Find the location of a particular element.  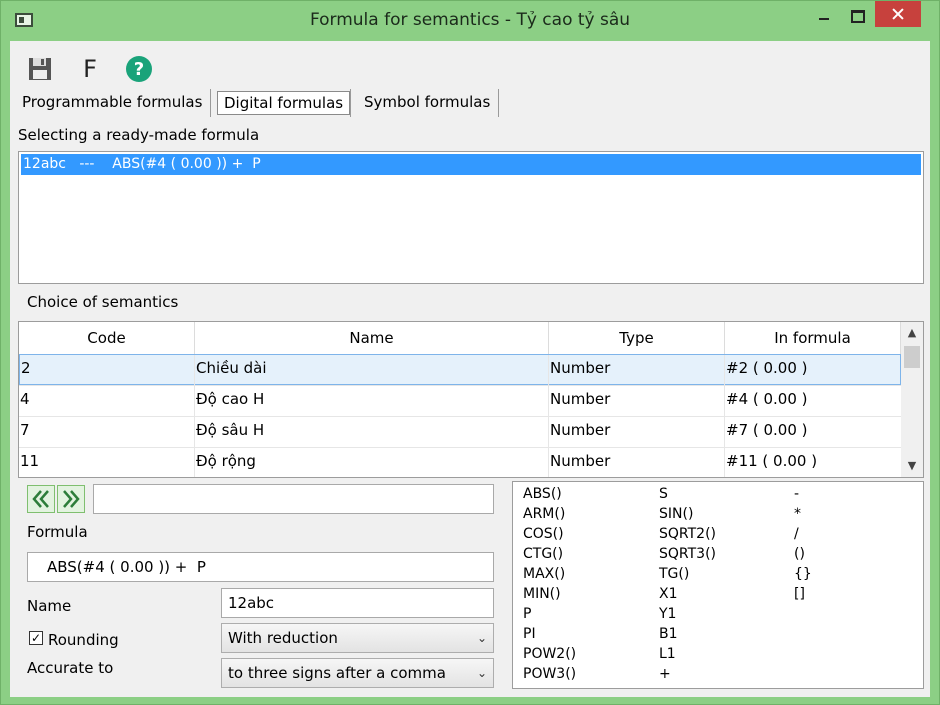

table-row: 2 Chiều dài Number #2 ( 0.00 ) is located at coordinates (460, 370).